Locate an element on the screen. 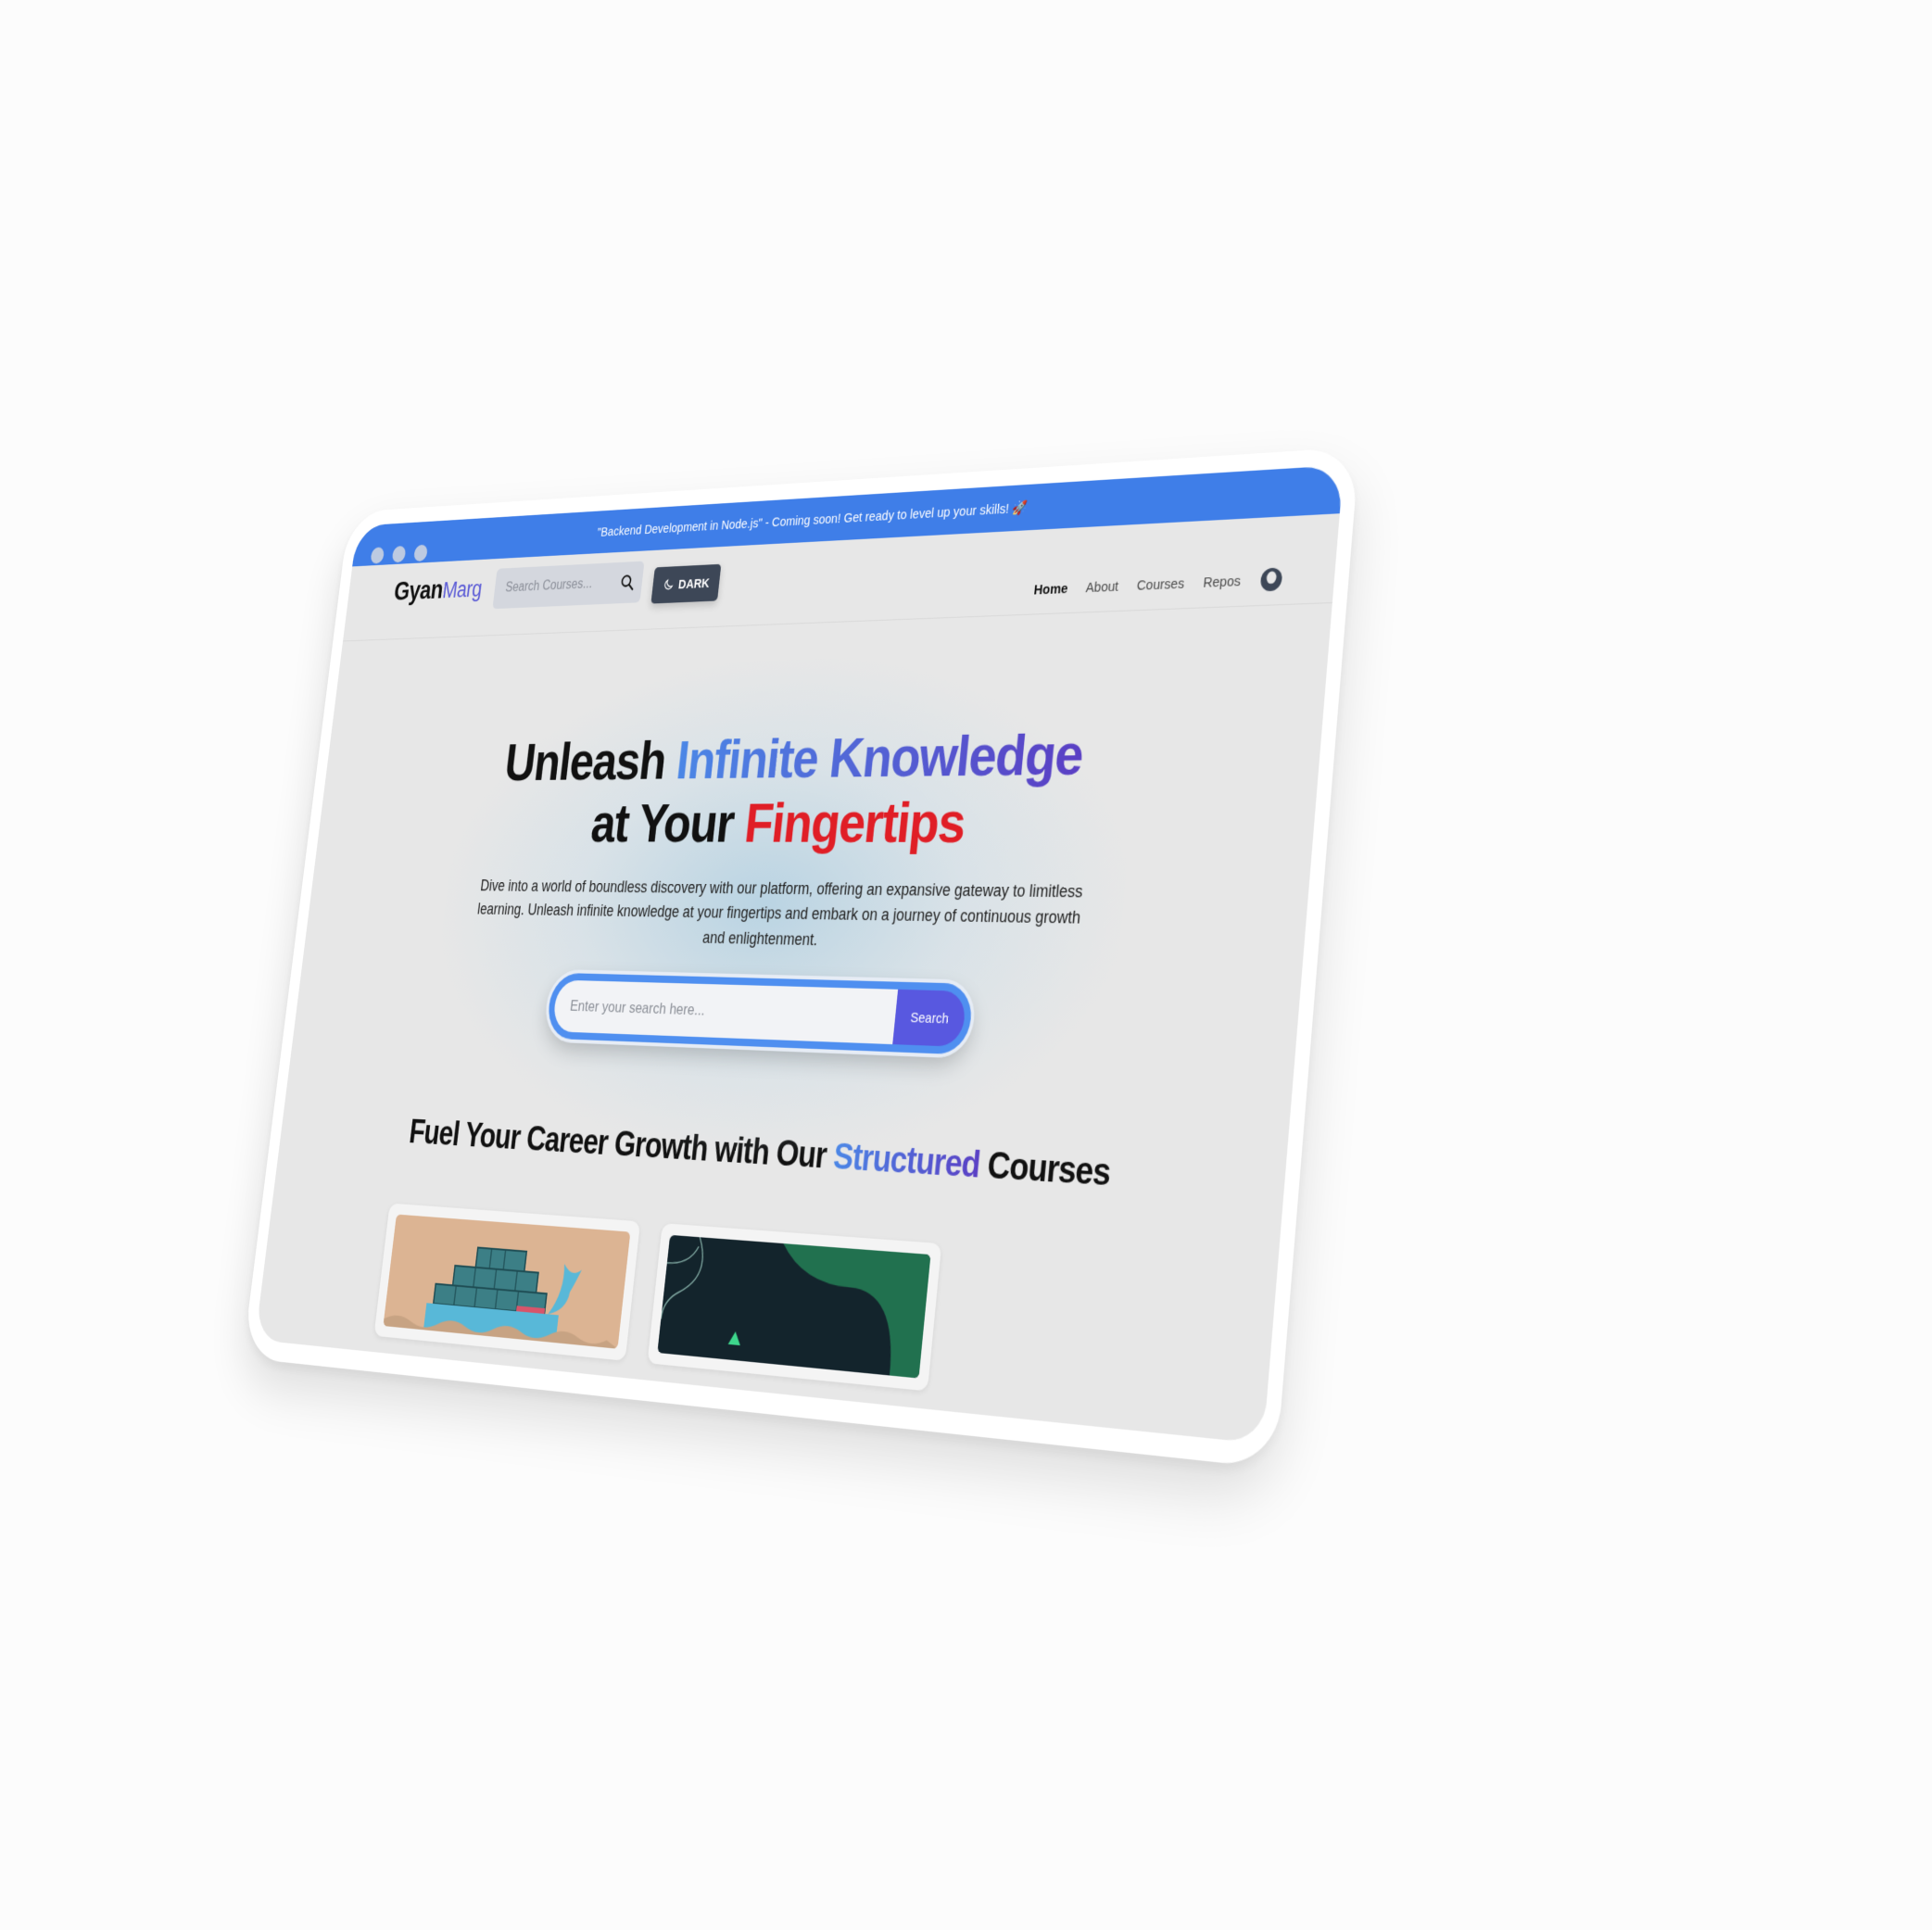 Image resolution: width=1932 pixels, height=1930 pixels. courses-title-part1: Fuel Your Career Growth with Our is located at coordinates (617, 1145).